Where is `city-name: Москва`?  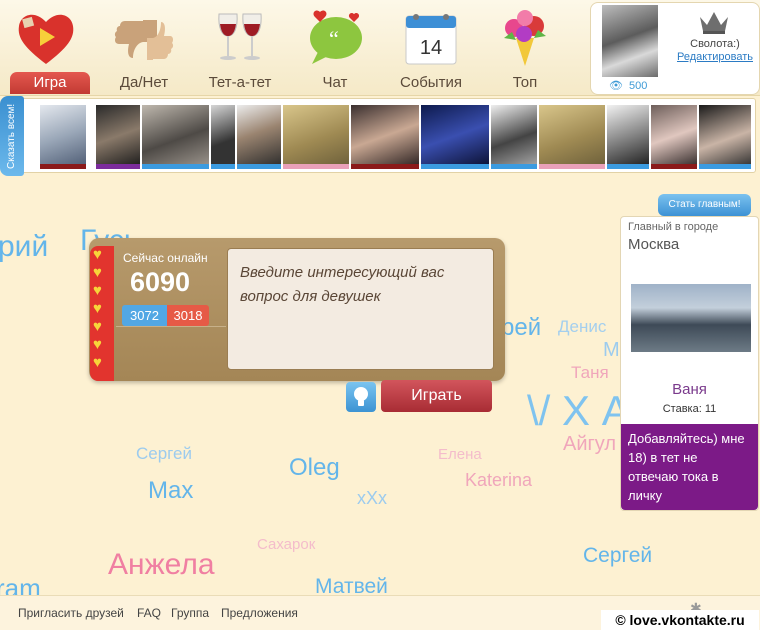 city-name: Москва is located at coordinates (654, 244).